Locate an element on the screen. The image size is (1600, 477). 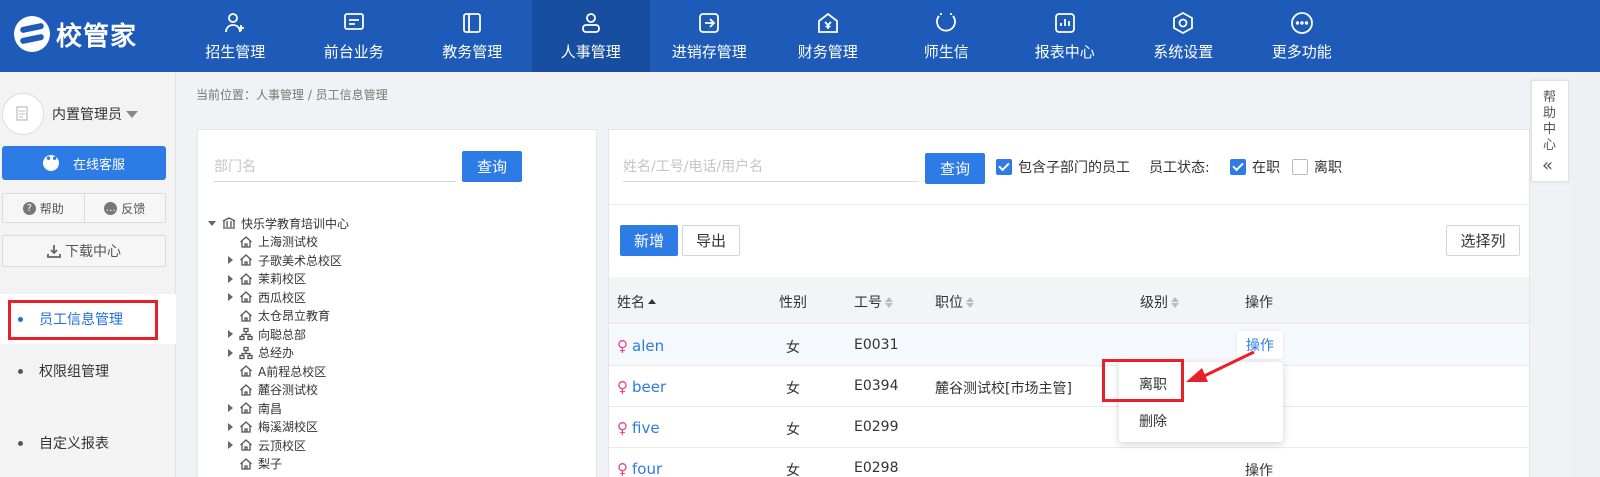
book-icon is located at coordinates (472, 23).